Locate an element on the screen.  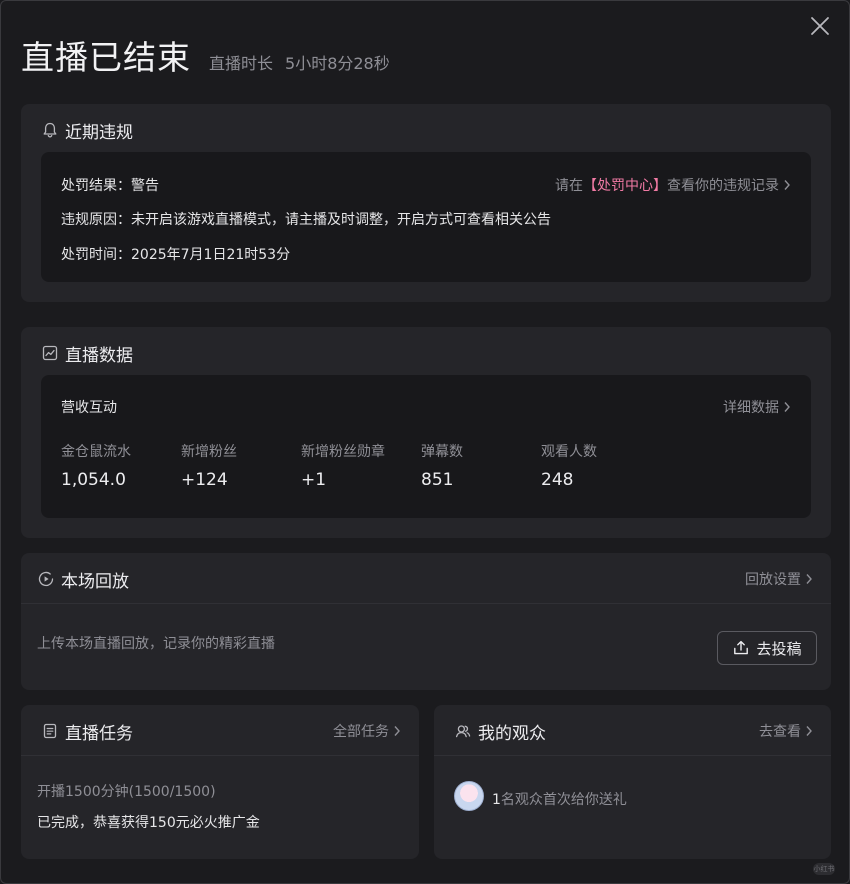
all-tasks-link: 全部任务 is located at coordinates (367, 731).